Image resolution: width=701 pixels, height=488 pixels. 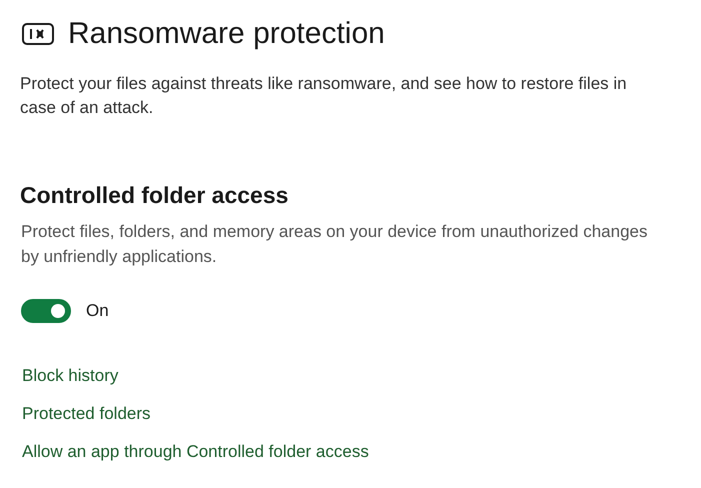 What do you see at coordinates (46, 311) in the screenshot?
I see `toggle-switch` at bounding box center [46, 311].